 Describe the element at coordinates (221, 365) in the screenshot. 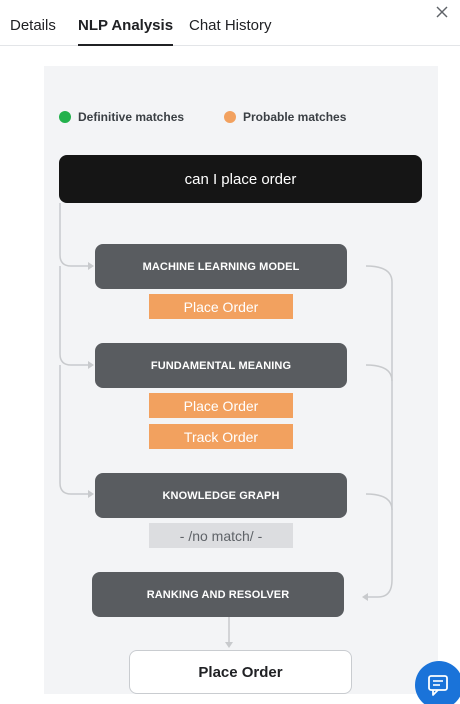

I see `fundamental-meaning-node: FUNDAMENTAL MEANING` at that location.